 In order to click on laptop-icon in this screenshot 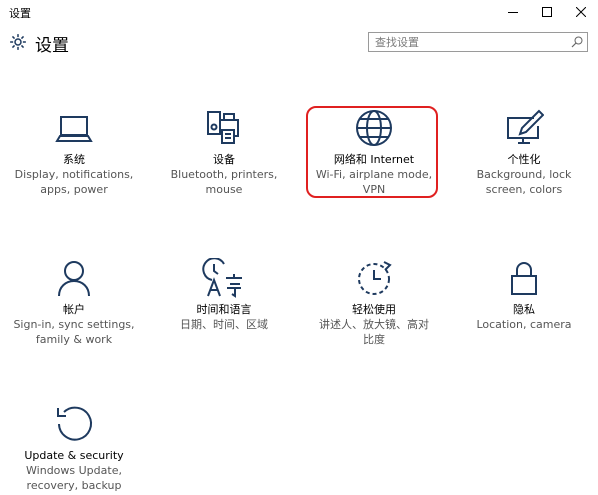, I will do `click(74, 129)`.